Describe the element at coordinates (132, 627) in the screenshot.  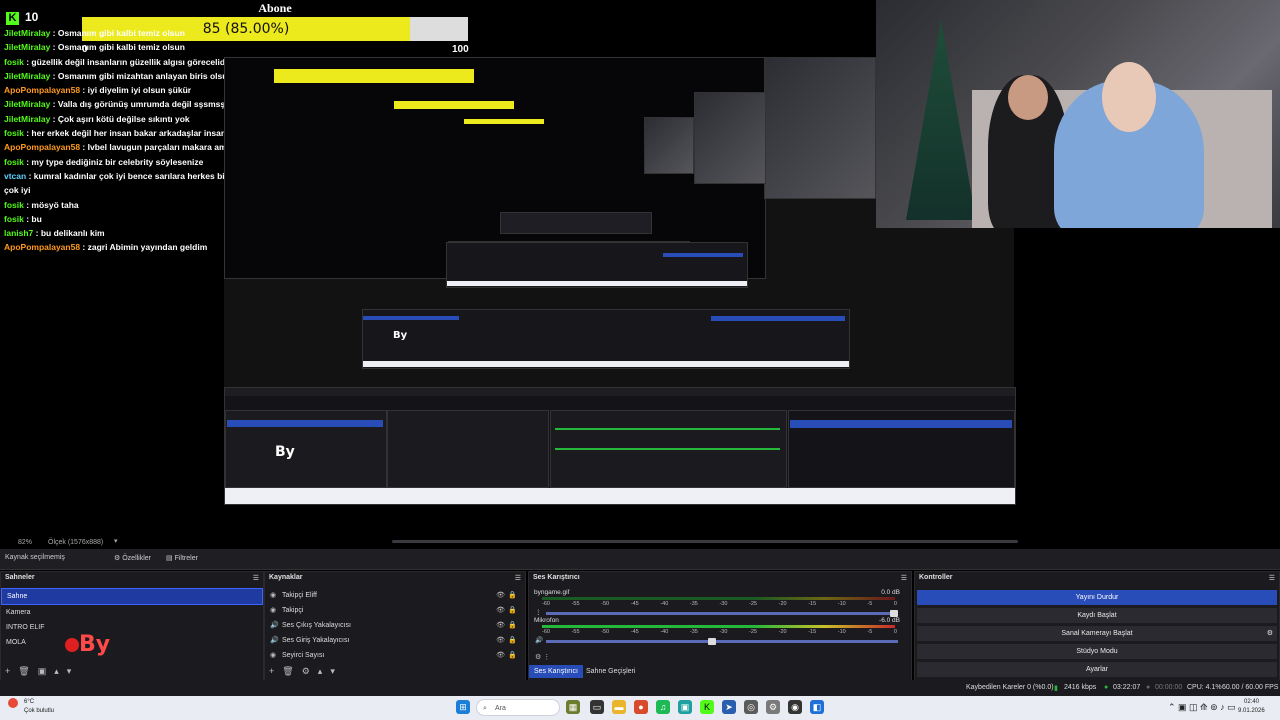
I see `scene-item: INTRO ELIF` at that location.